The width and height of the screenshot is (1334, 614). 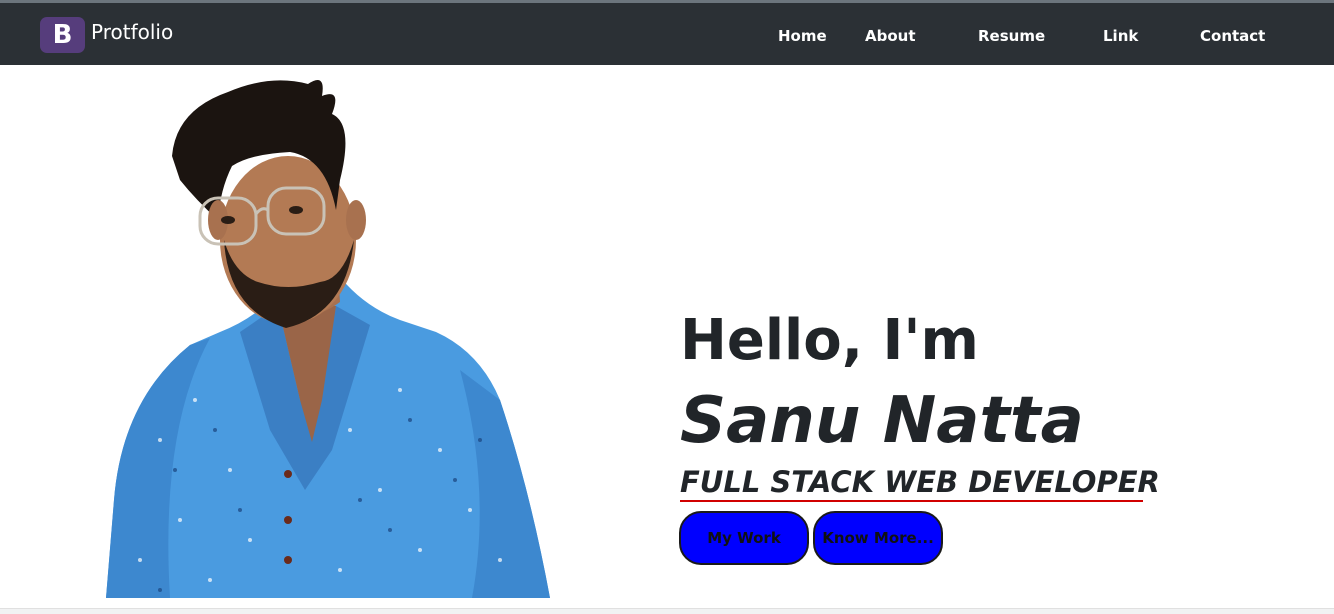 I want to click on brand-letter: B, so click(x=62, y=35).